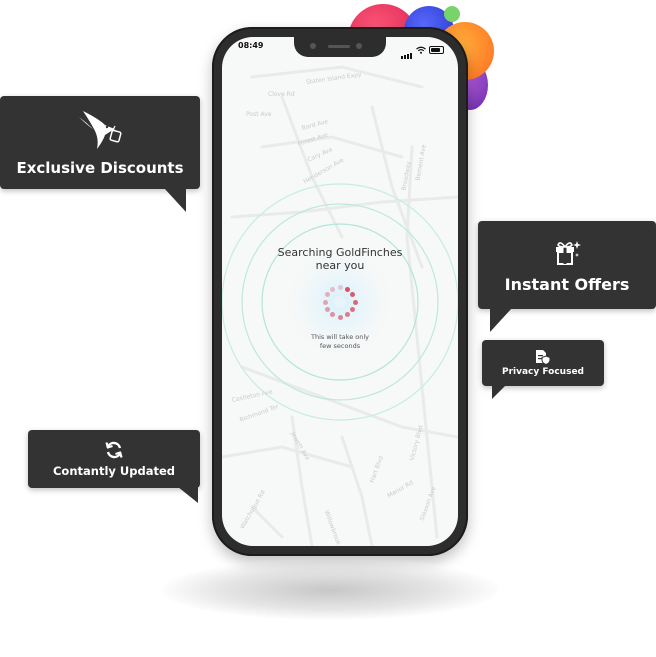 Image resolution: width=656 pixels, height=657 pixels. What do you see at coordinates (340, 252) in the screenshot?
I see `searching-title-line1: Searching GoldFinches` at bounding box center [340, 252].